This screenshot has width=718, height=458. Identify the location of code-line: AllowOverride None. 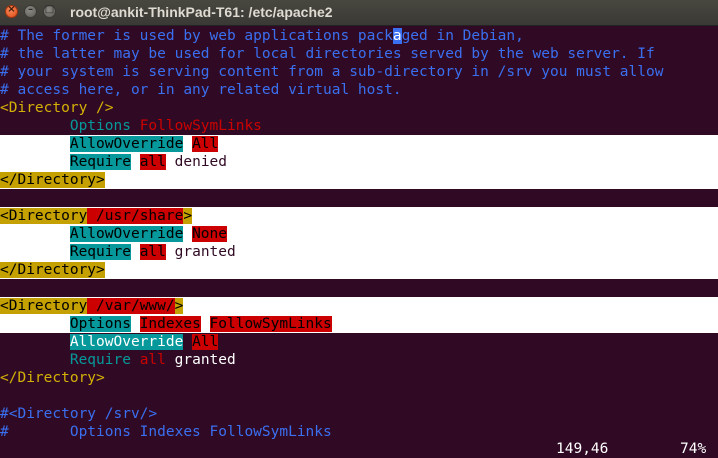
(113, 234).